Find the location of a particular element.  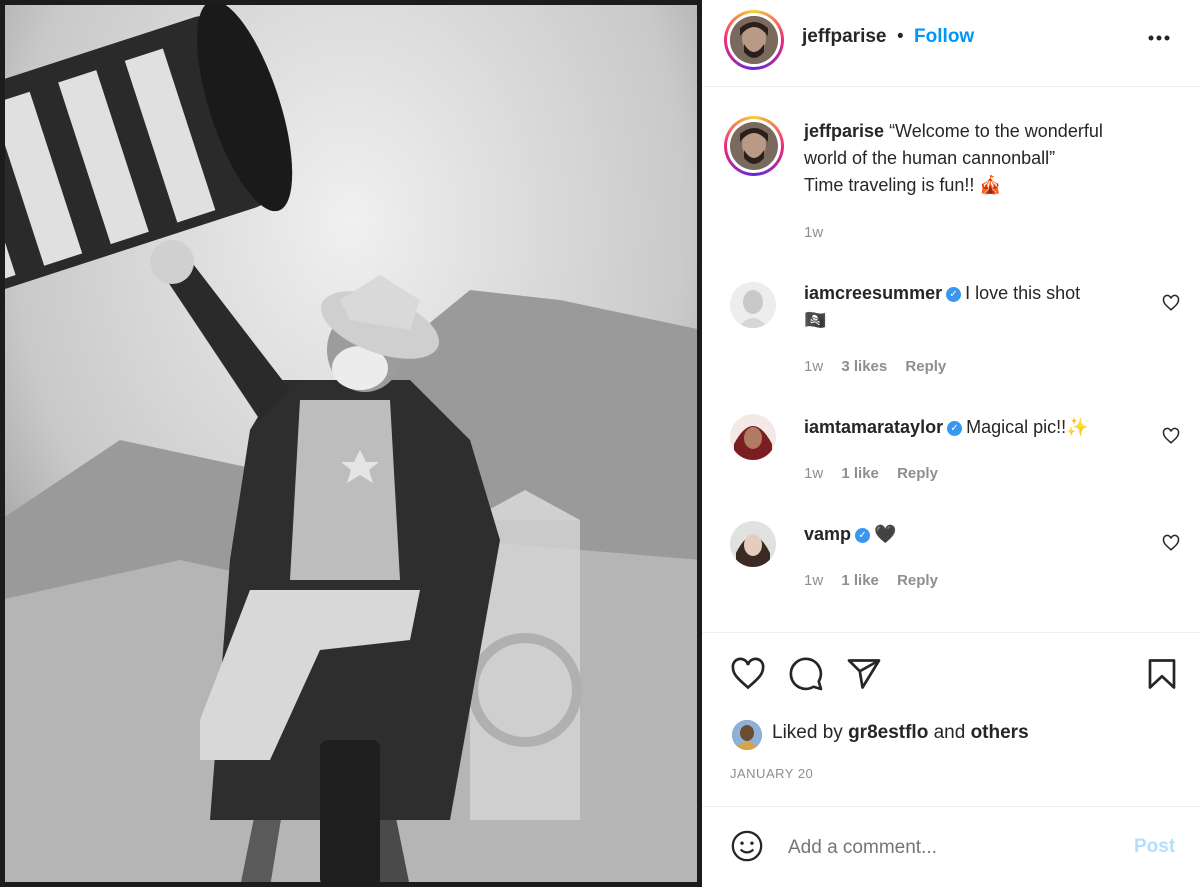

comment-body: iamtamarataylor ✓ Magical pic!!✨ is located at coordinates (979, 427).